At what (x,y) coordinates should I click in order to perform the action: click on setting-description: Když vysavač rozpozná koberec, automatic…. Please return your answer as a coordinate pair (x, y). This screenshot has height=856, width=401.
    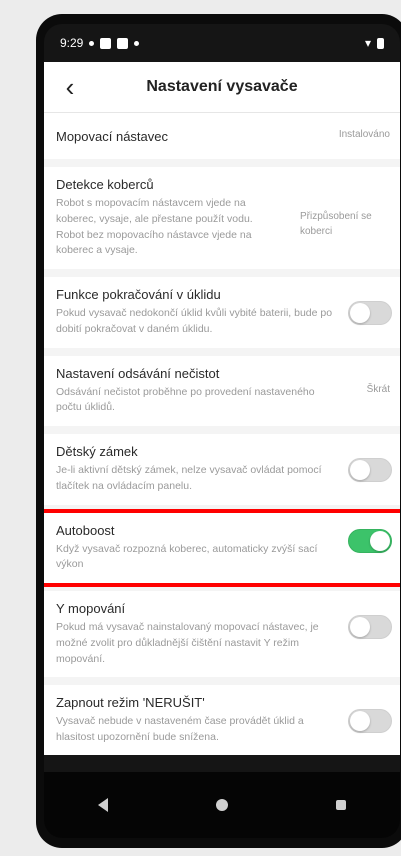
    Looking at the image, I should click on (187, 556).